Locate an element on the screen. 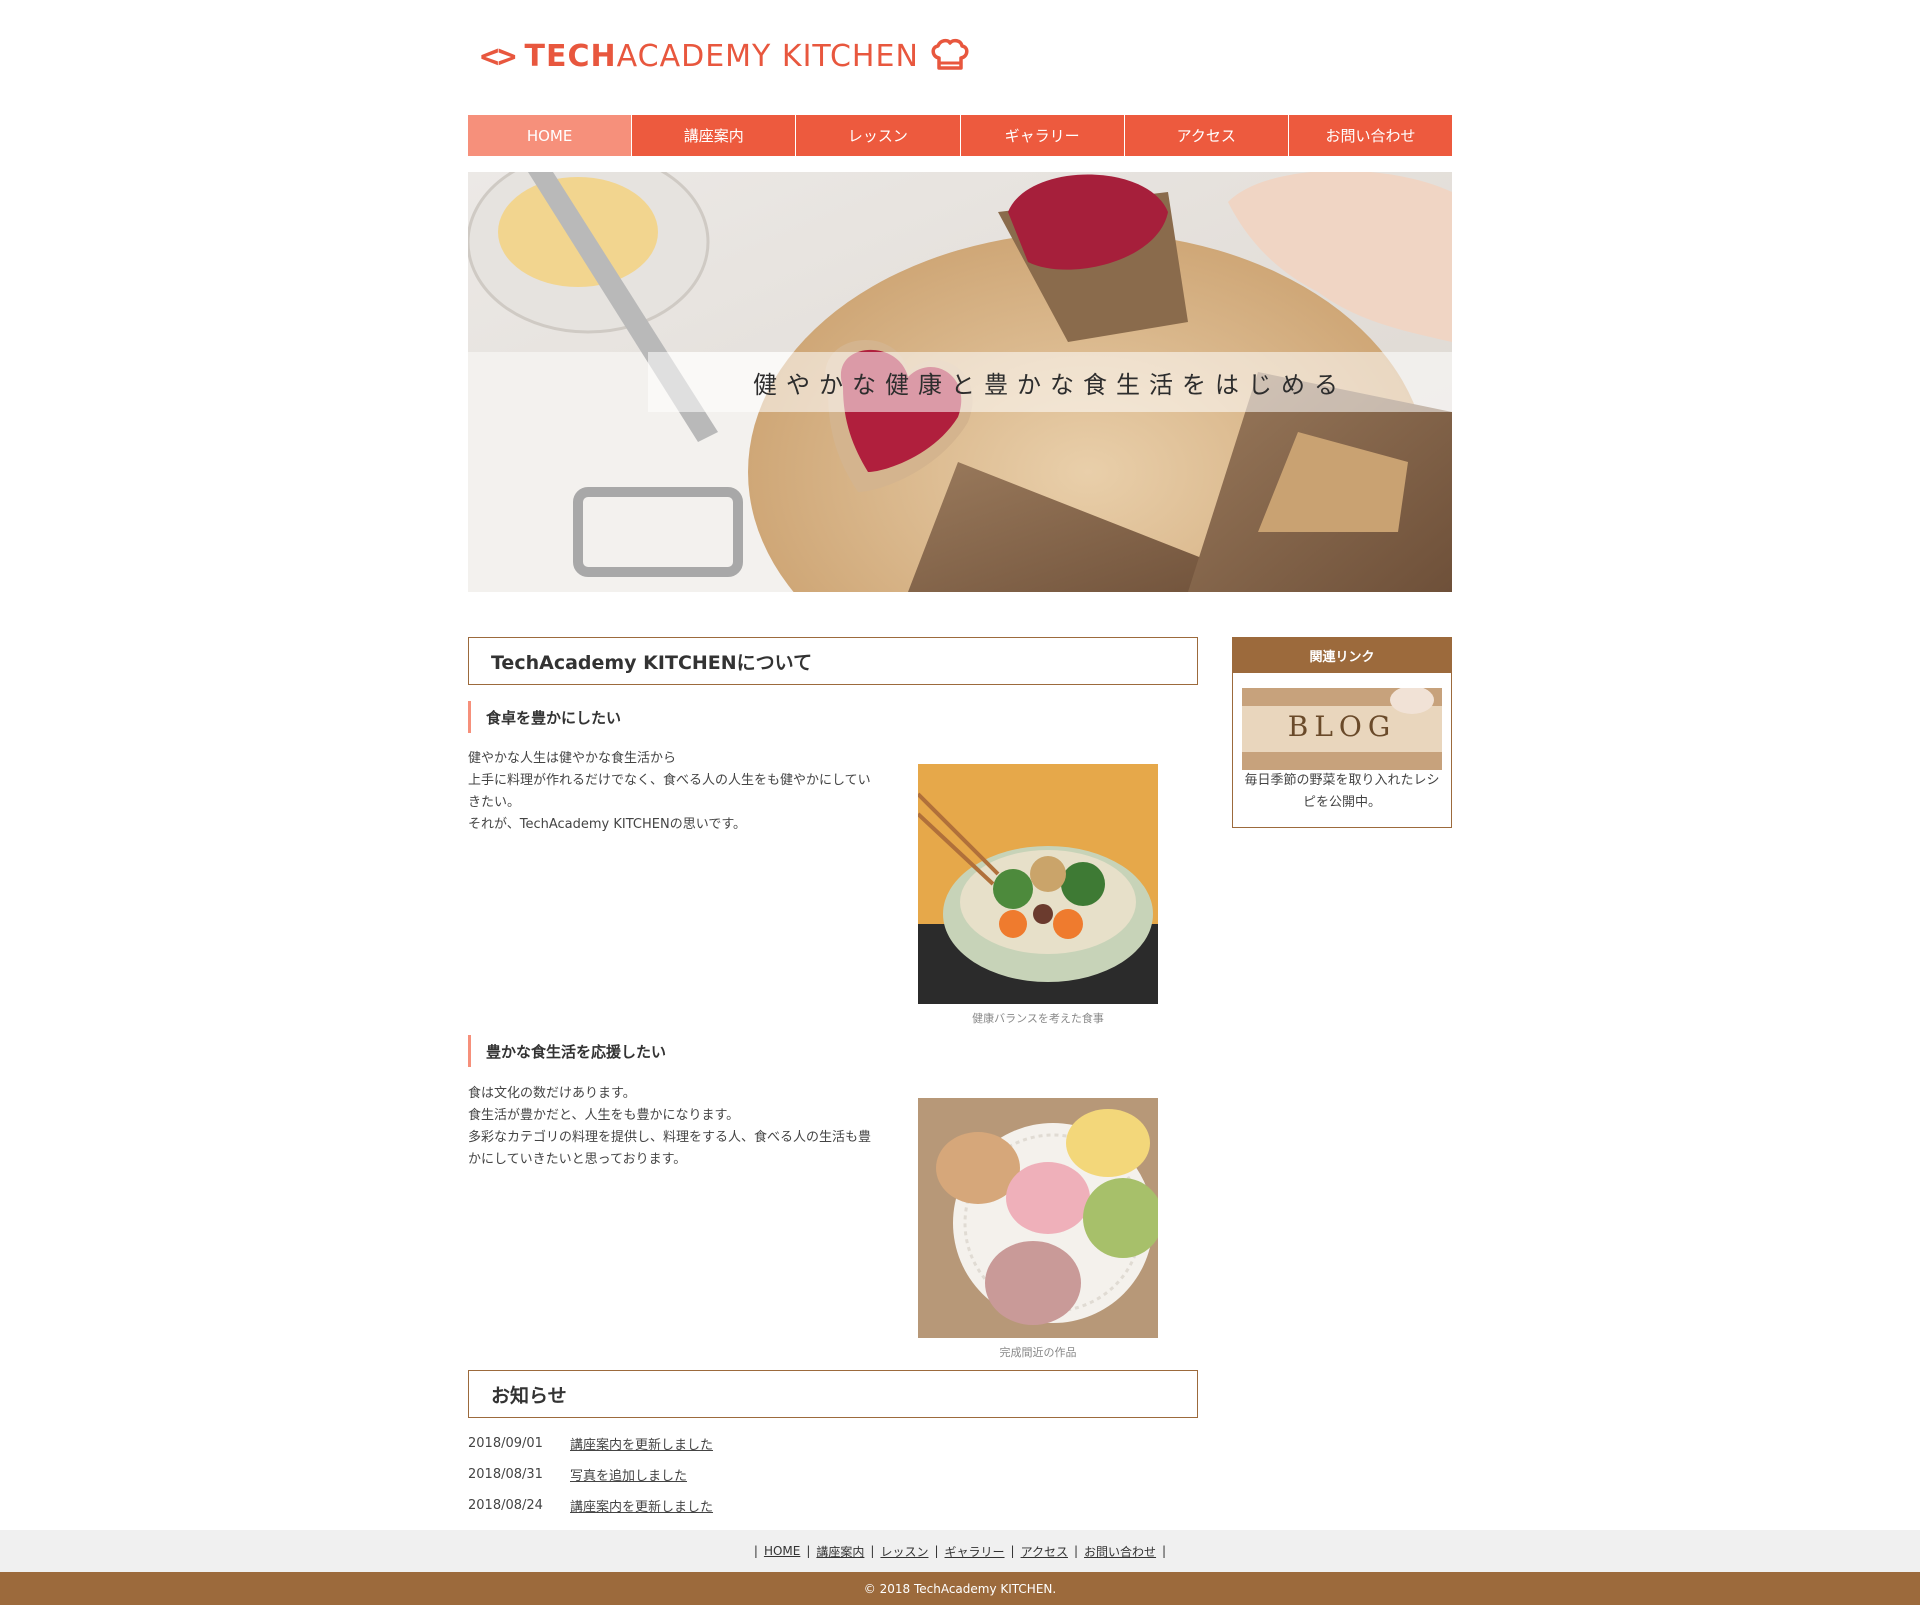 This screenshot has height=1605, width=1920. nav-item-contact: お問い合わせ is located at coordinates (1370, 135).